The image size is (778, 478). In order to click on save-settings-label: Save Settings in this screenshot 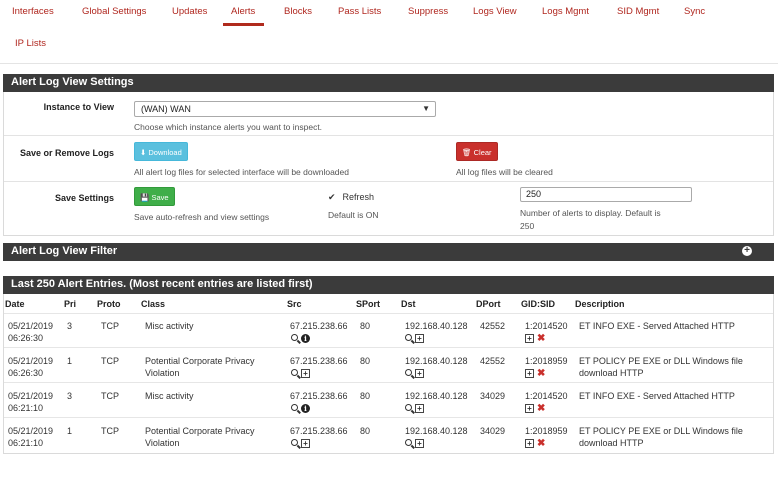, I will do `click(84, 198)`.